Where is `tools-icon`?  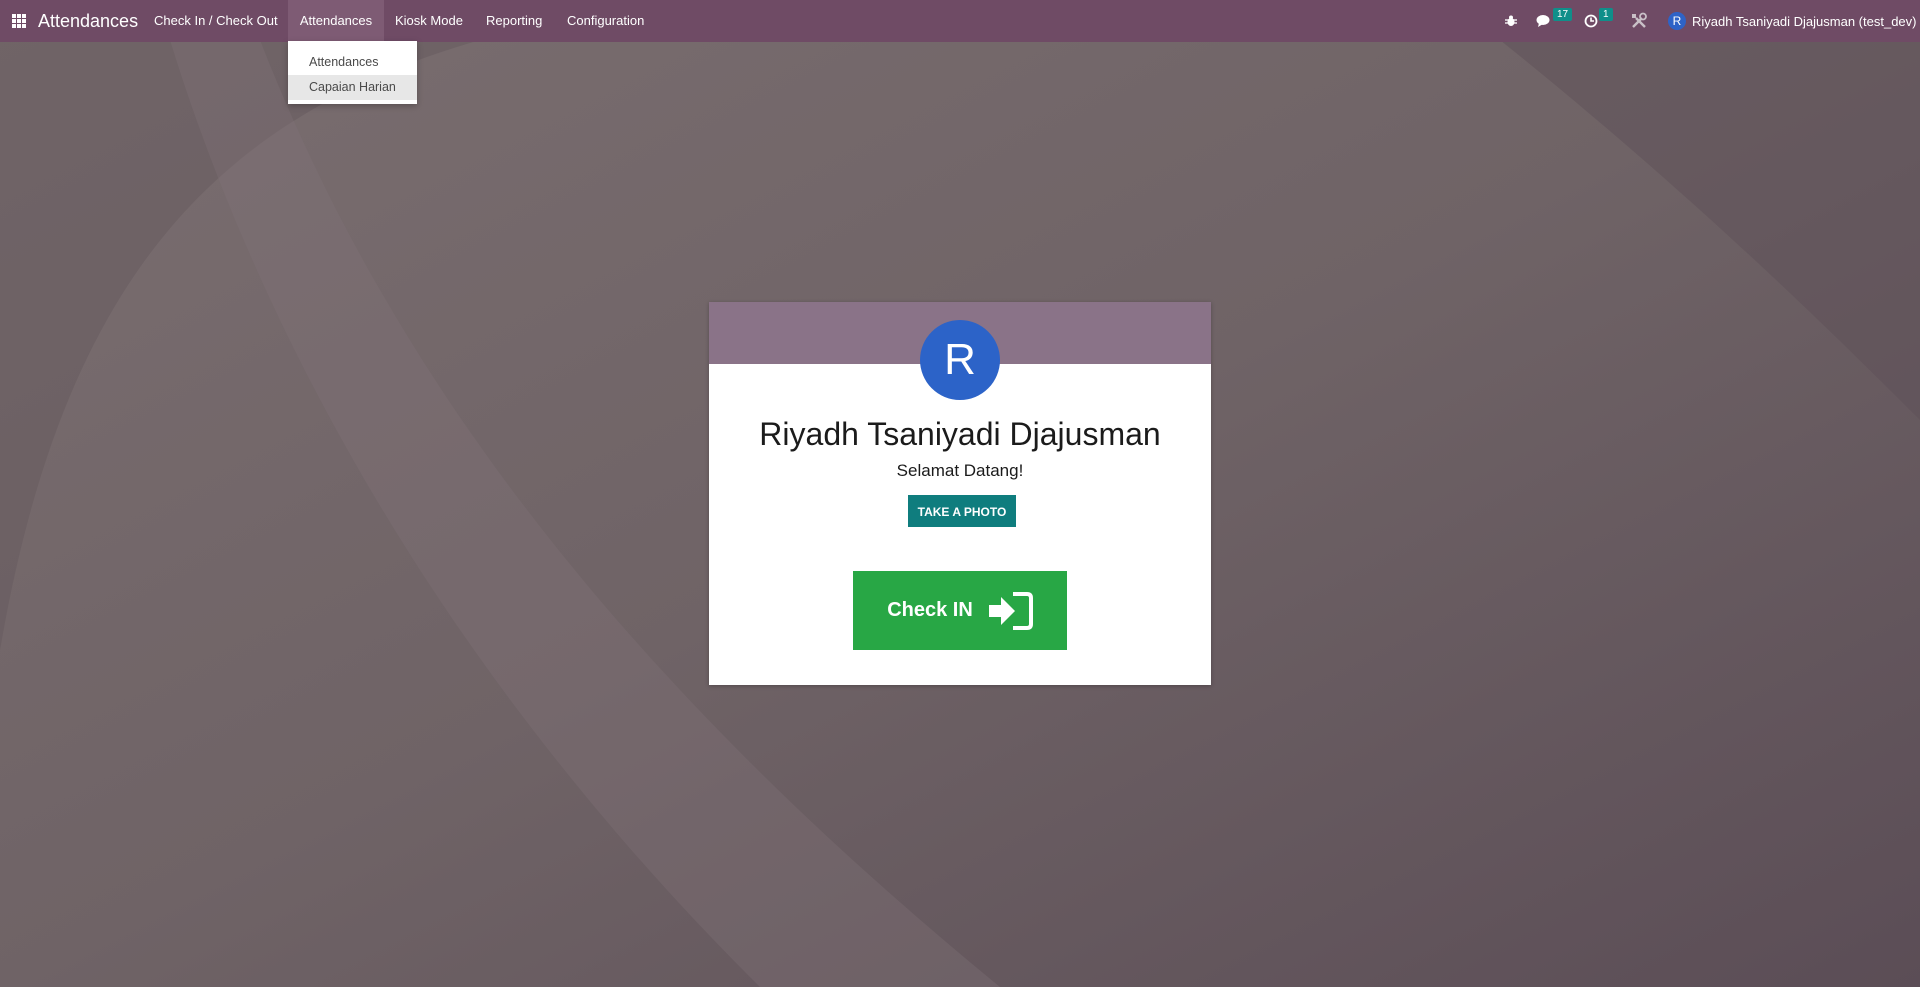
tools-icon is located at coordinates (1639, 21).